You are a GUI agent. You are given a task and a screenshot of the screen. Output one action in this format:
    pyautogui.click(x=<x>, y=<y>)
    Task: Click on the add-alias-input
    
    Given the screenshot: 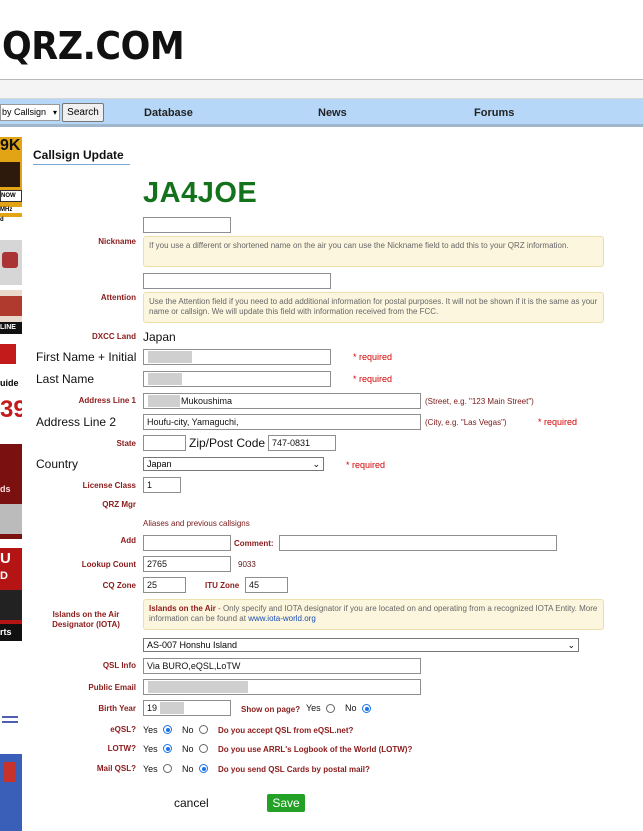 What is the action you would take?
    pyautogui.click(x=187, y=543)
    